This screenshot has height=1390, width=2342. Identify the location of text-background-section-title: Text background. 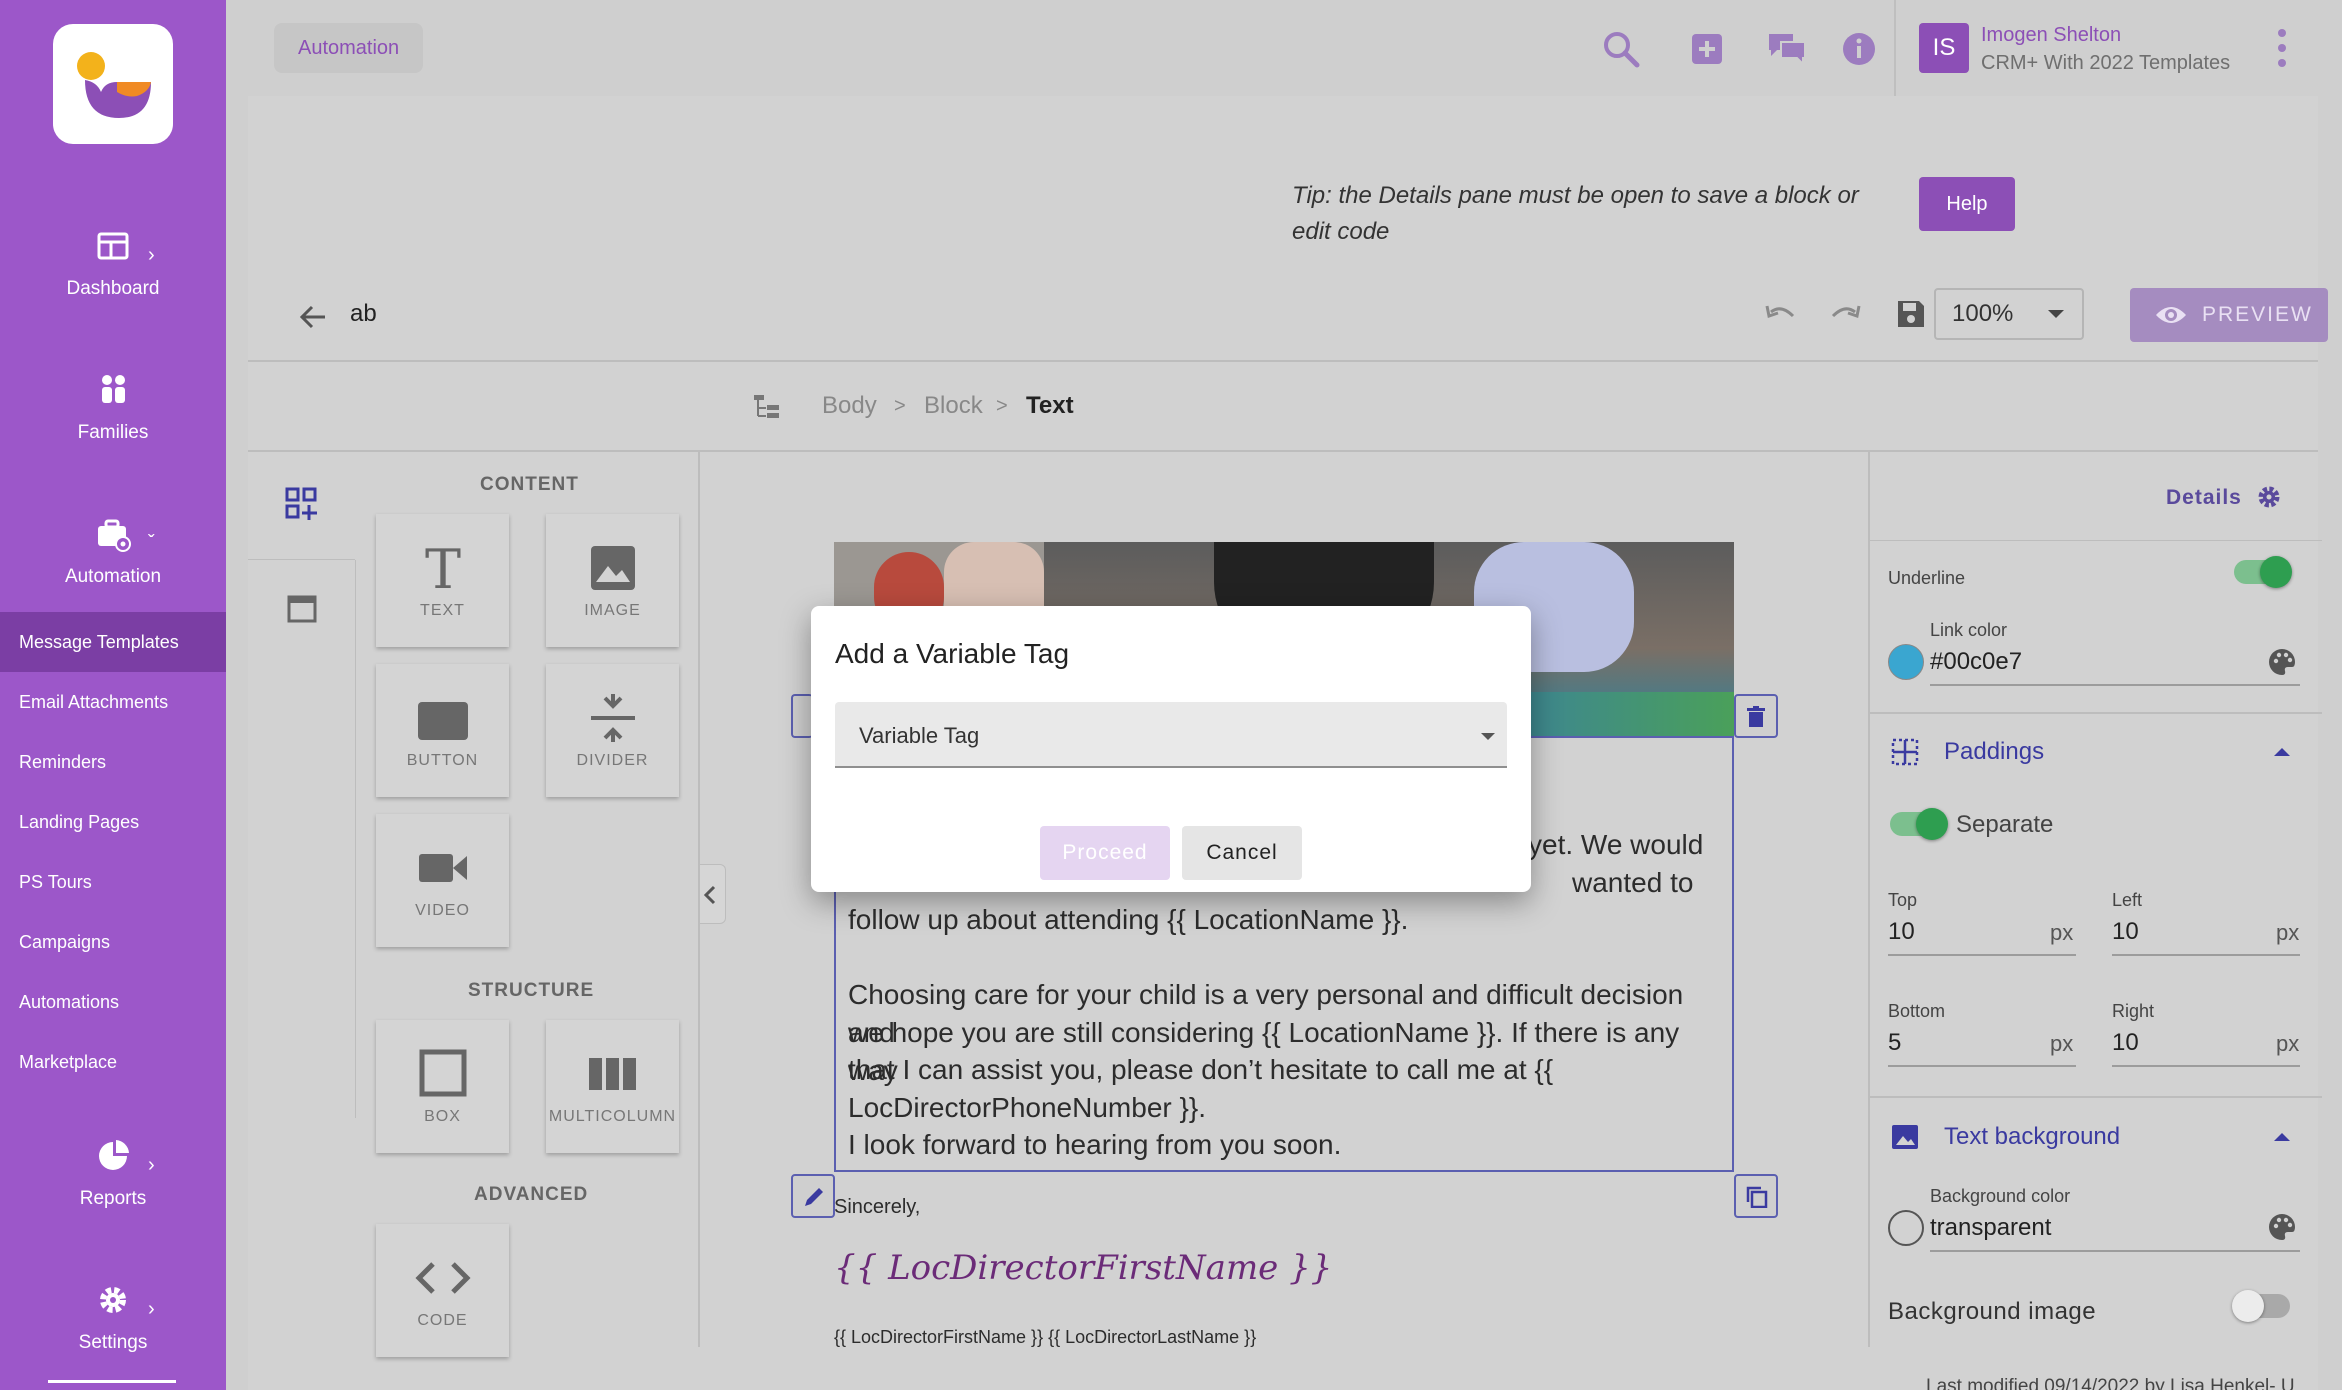
(2032, 1137).